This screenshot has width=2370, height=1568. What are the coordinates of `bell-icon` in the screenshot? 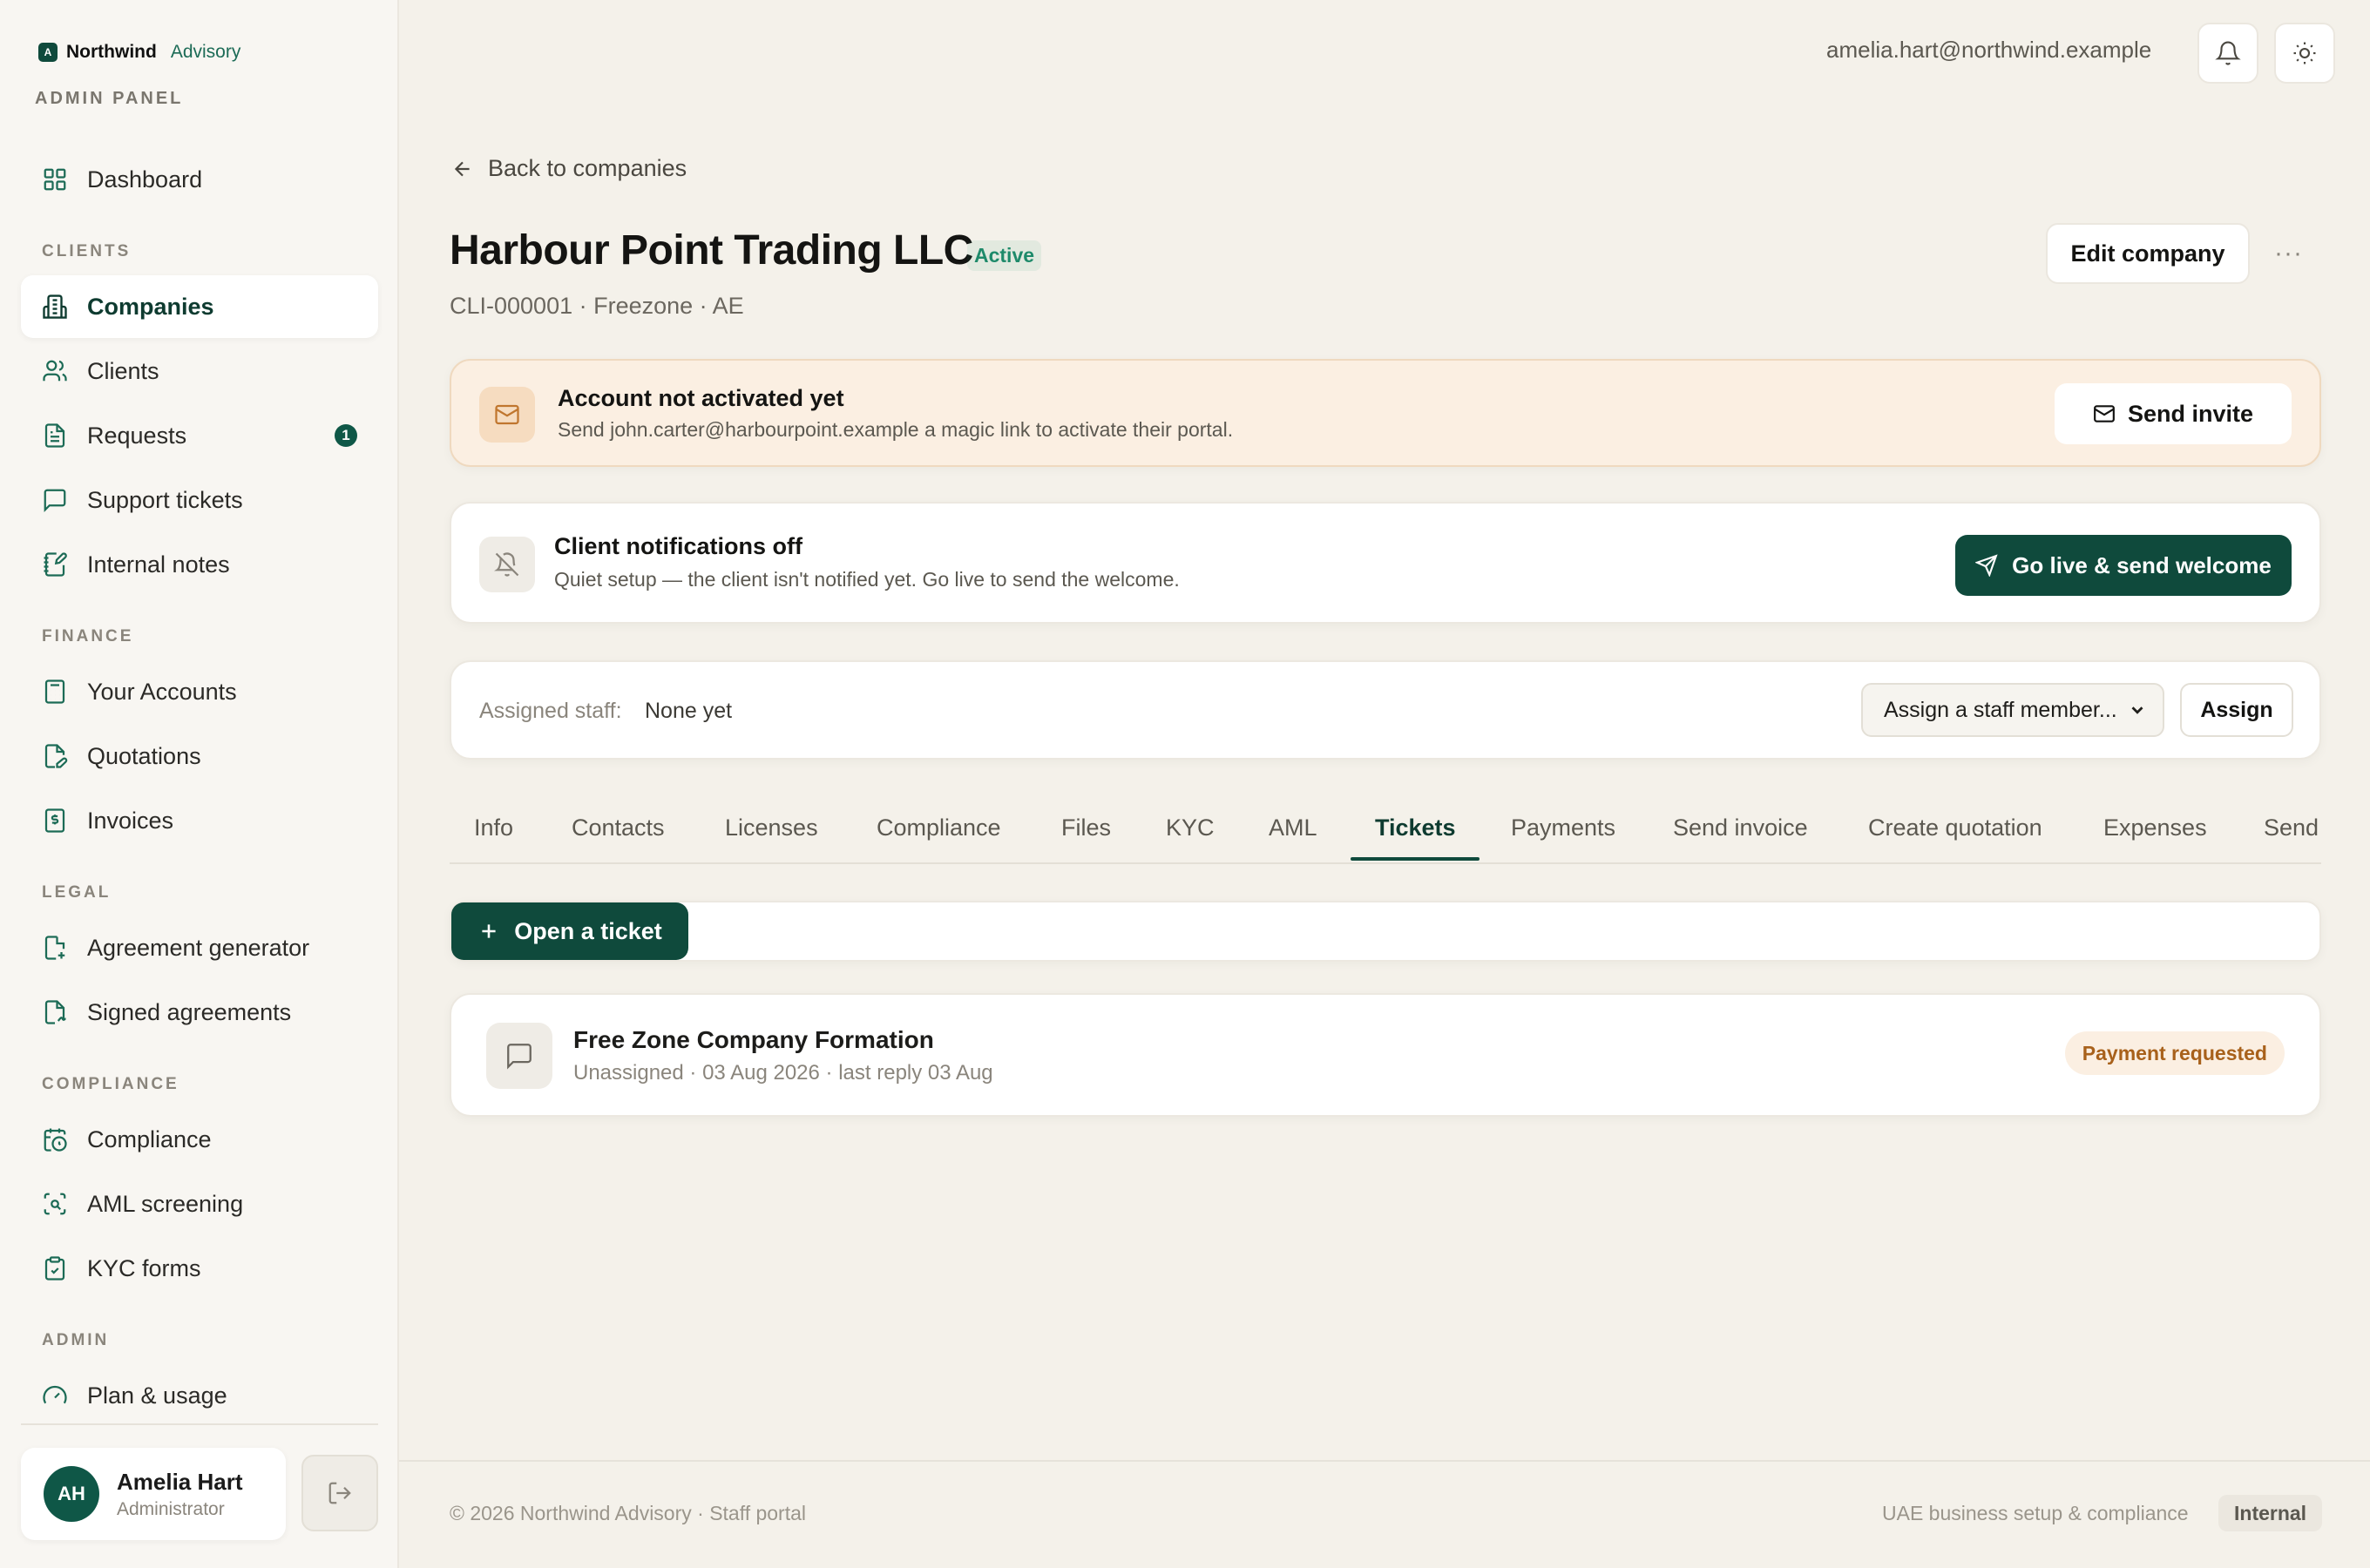 It's located at (2228, 53).